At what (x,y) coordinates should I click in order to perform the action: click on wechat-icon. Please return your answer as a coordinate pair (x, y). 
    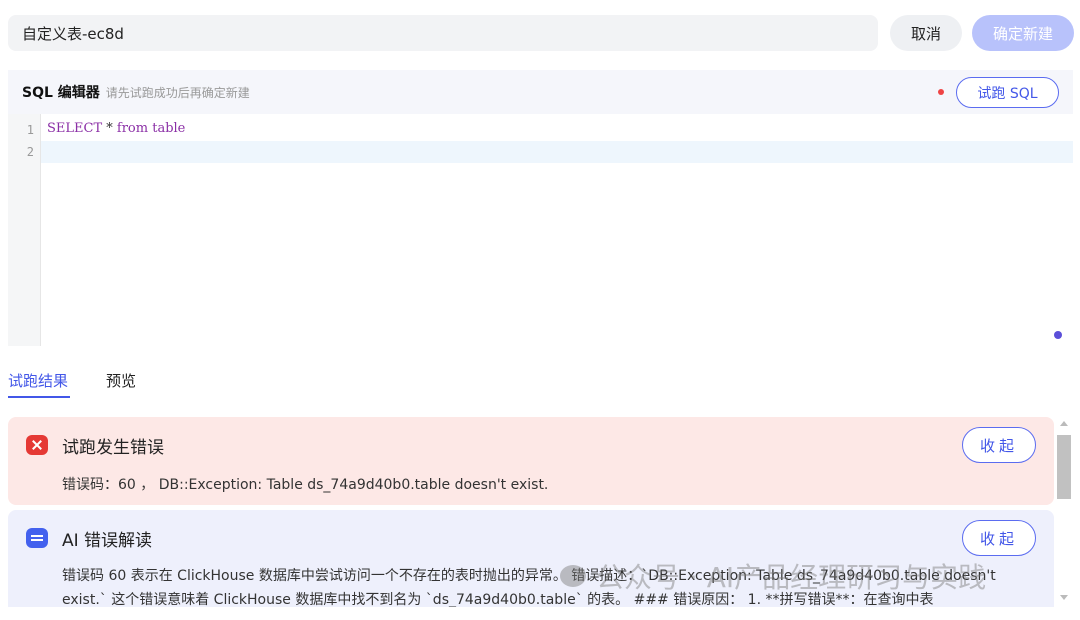
    Looking at the image, I should click on (573, 576).